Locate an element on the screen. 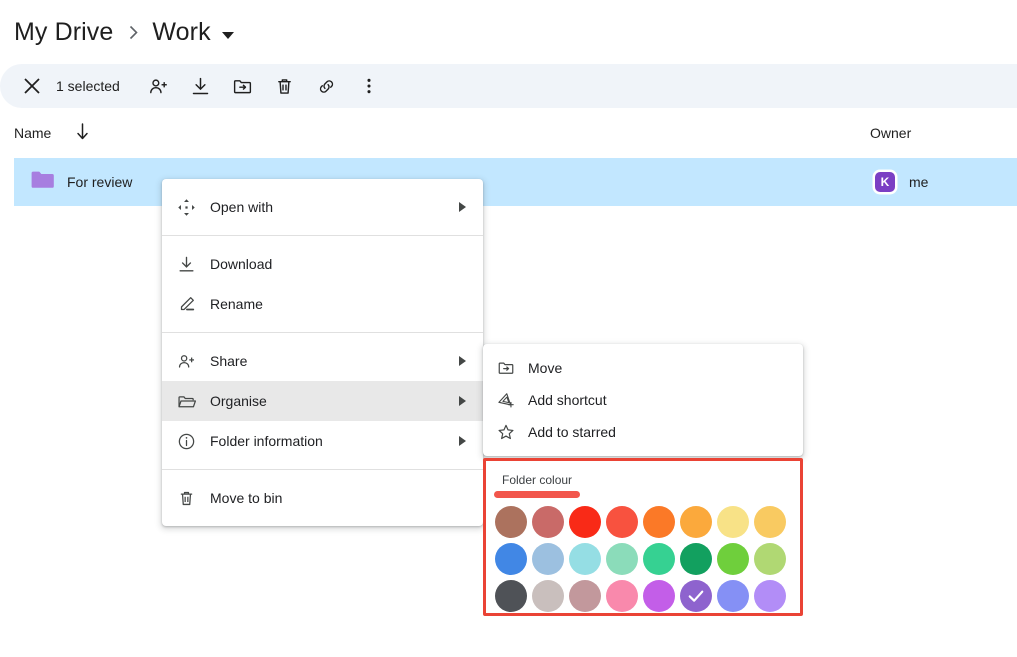 Image resolution: width=1017 pixels, height=657 pixels. column-header-owner: Owner is located at coordinates (890, 133).